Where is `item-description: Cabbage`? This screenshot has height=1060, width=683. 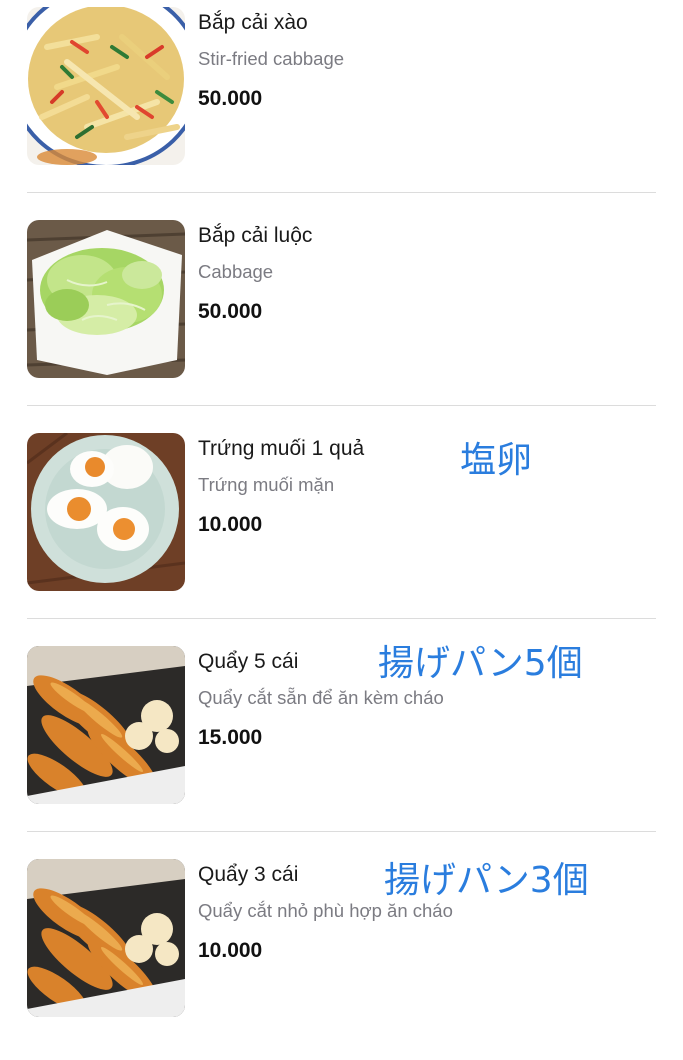
item-description: Cabbage is located at coordinates (236, 271).